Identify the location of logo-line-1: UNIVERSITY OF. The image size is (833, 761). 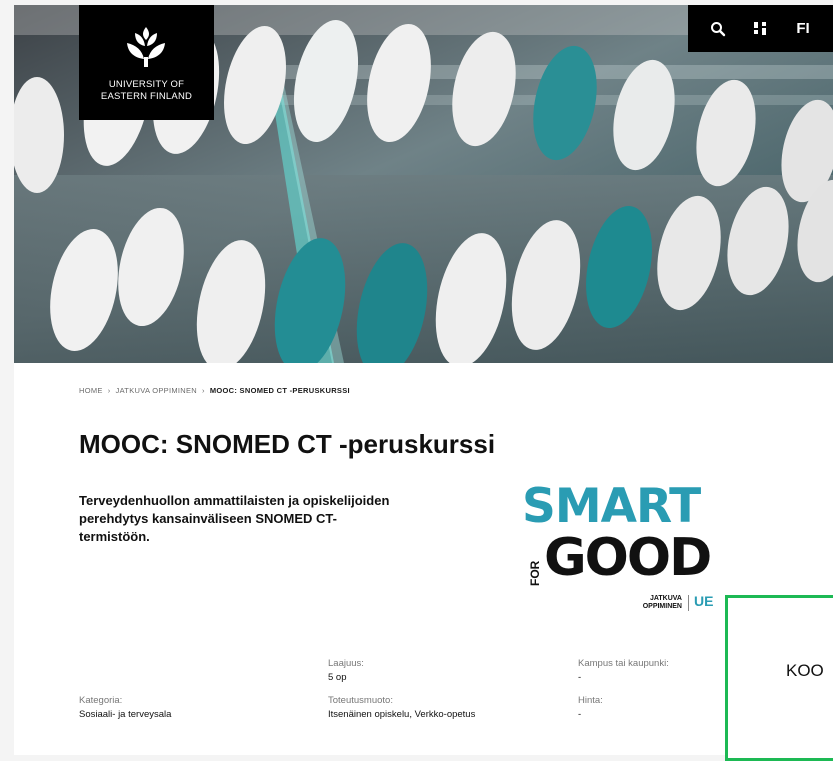
(146, 84).